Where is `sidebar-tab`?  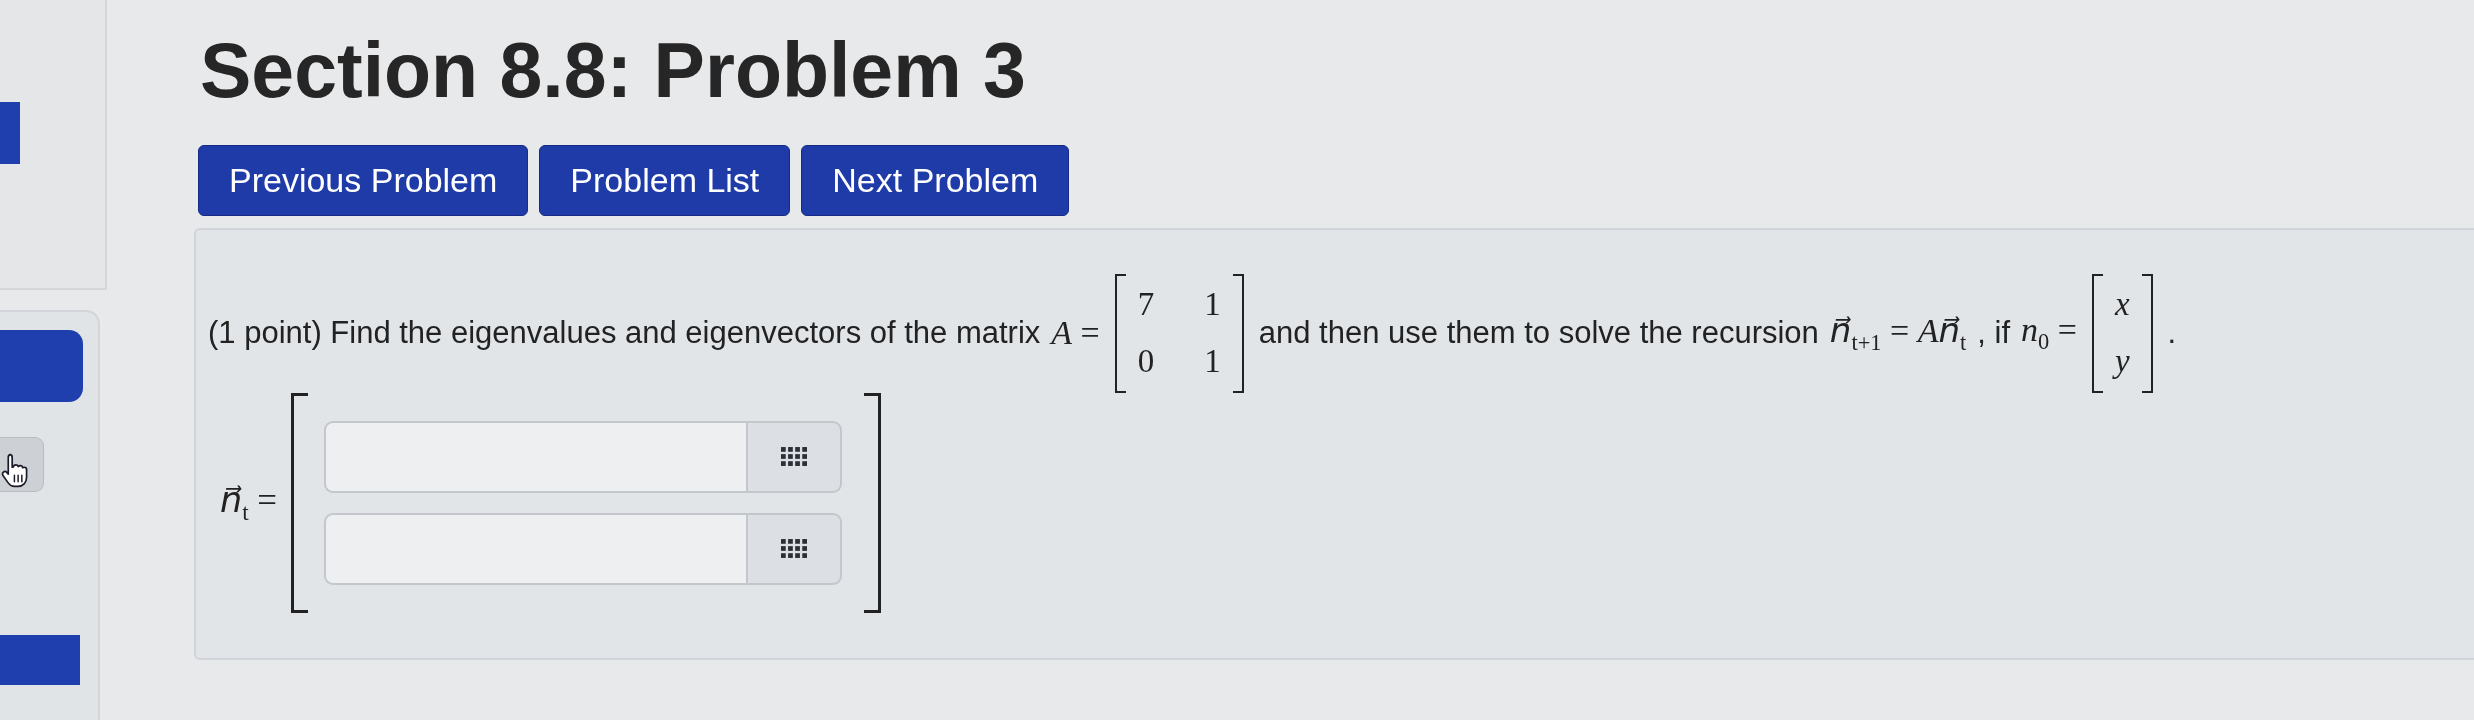
sidebar-tab is located at coordinates (10, 133).